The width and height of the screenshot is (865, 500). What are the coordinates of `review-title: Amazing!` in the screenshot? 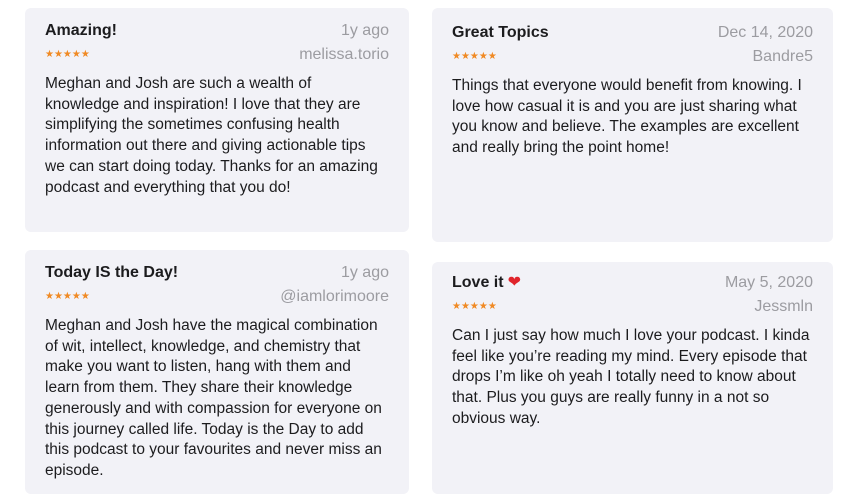 It's located at (81, 30).